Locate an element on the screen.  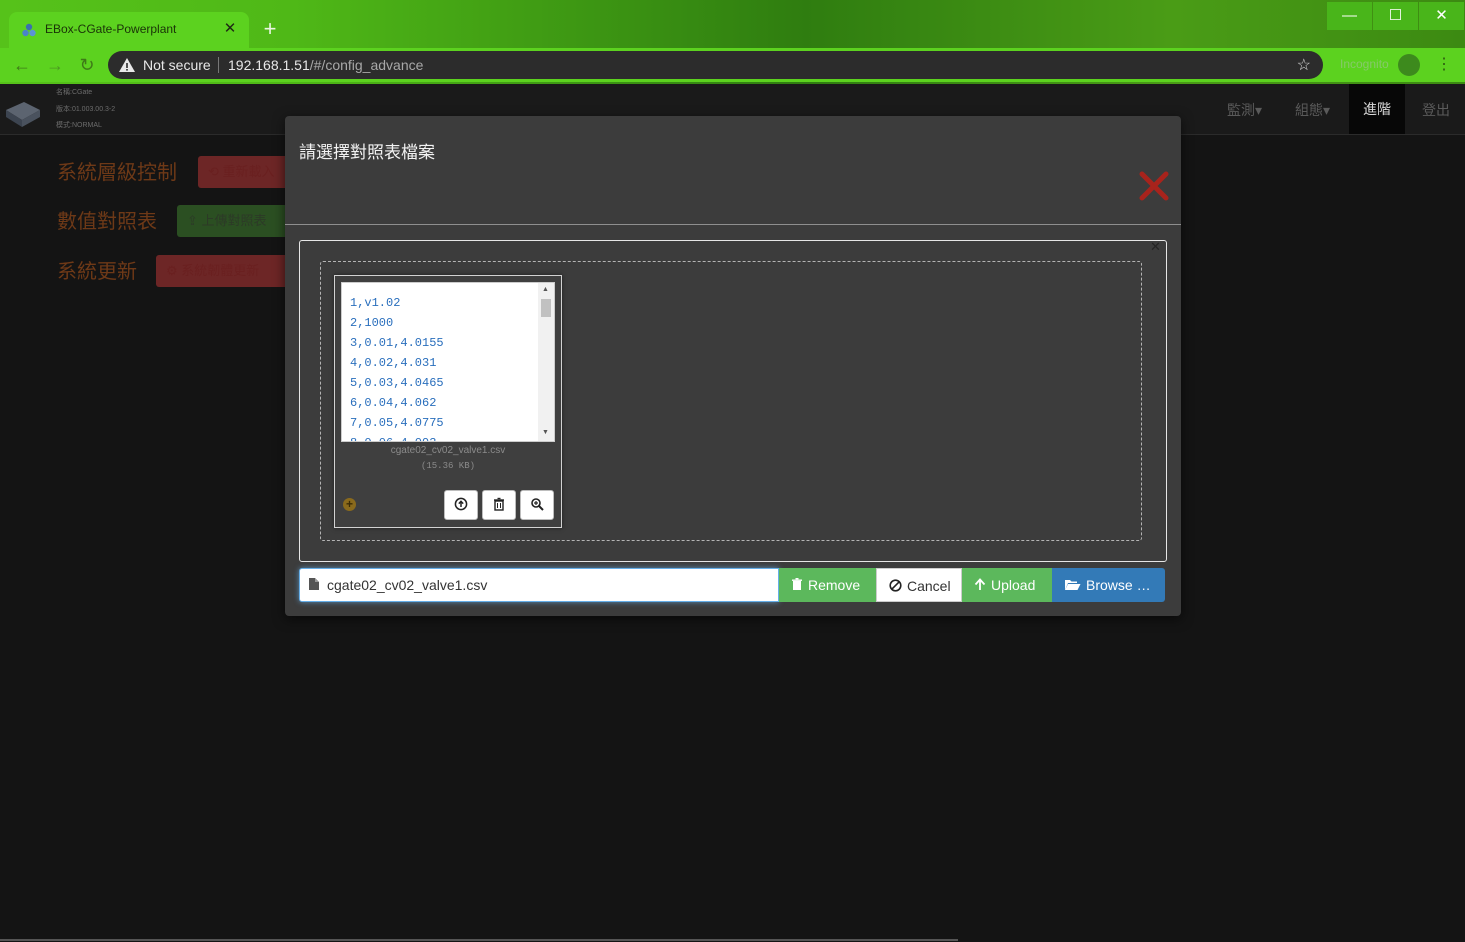
value-table-label: 數值對照表 is located at coordinates (107, 222).